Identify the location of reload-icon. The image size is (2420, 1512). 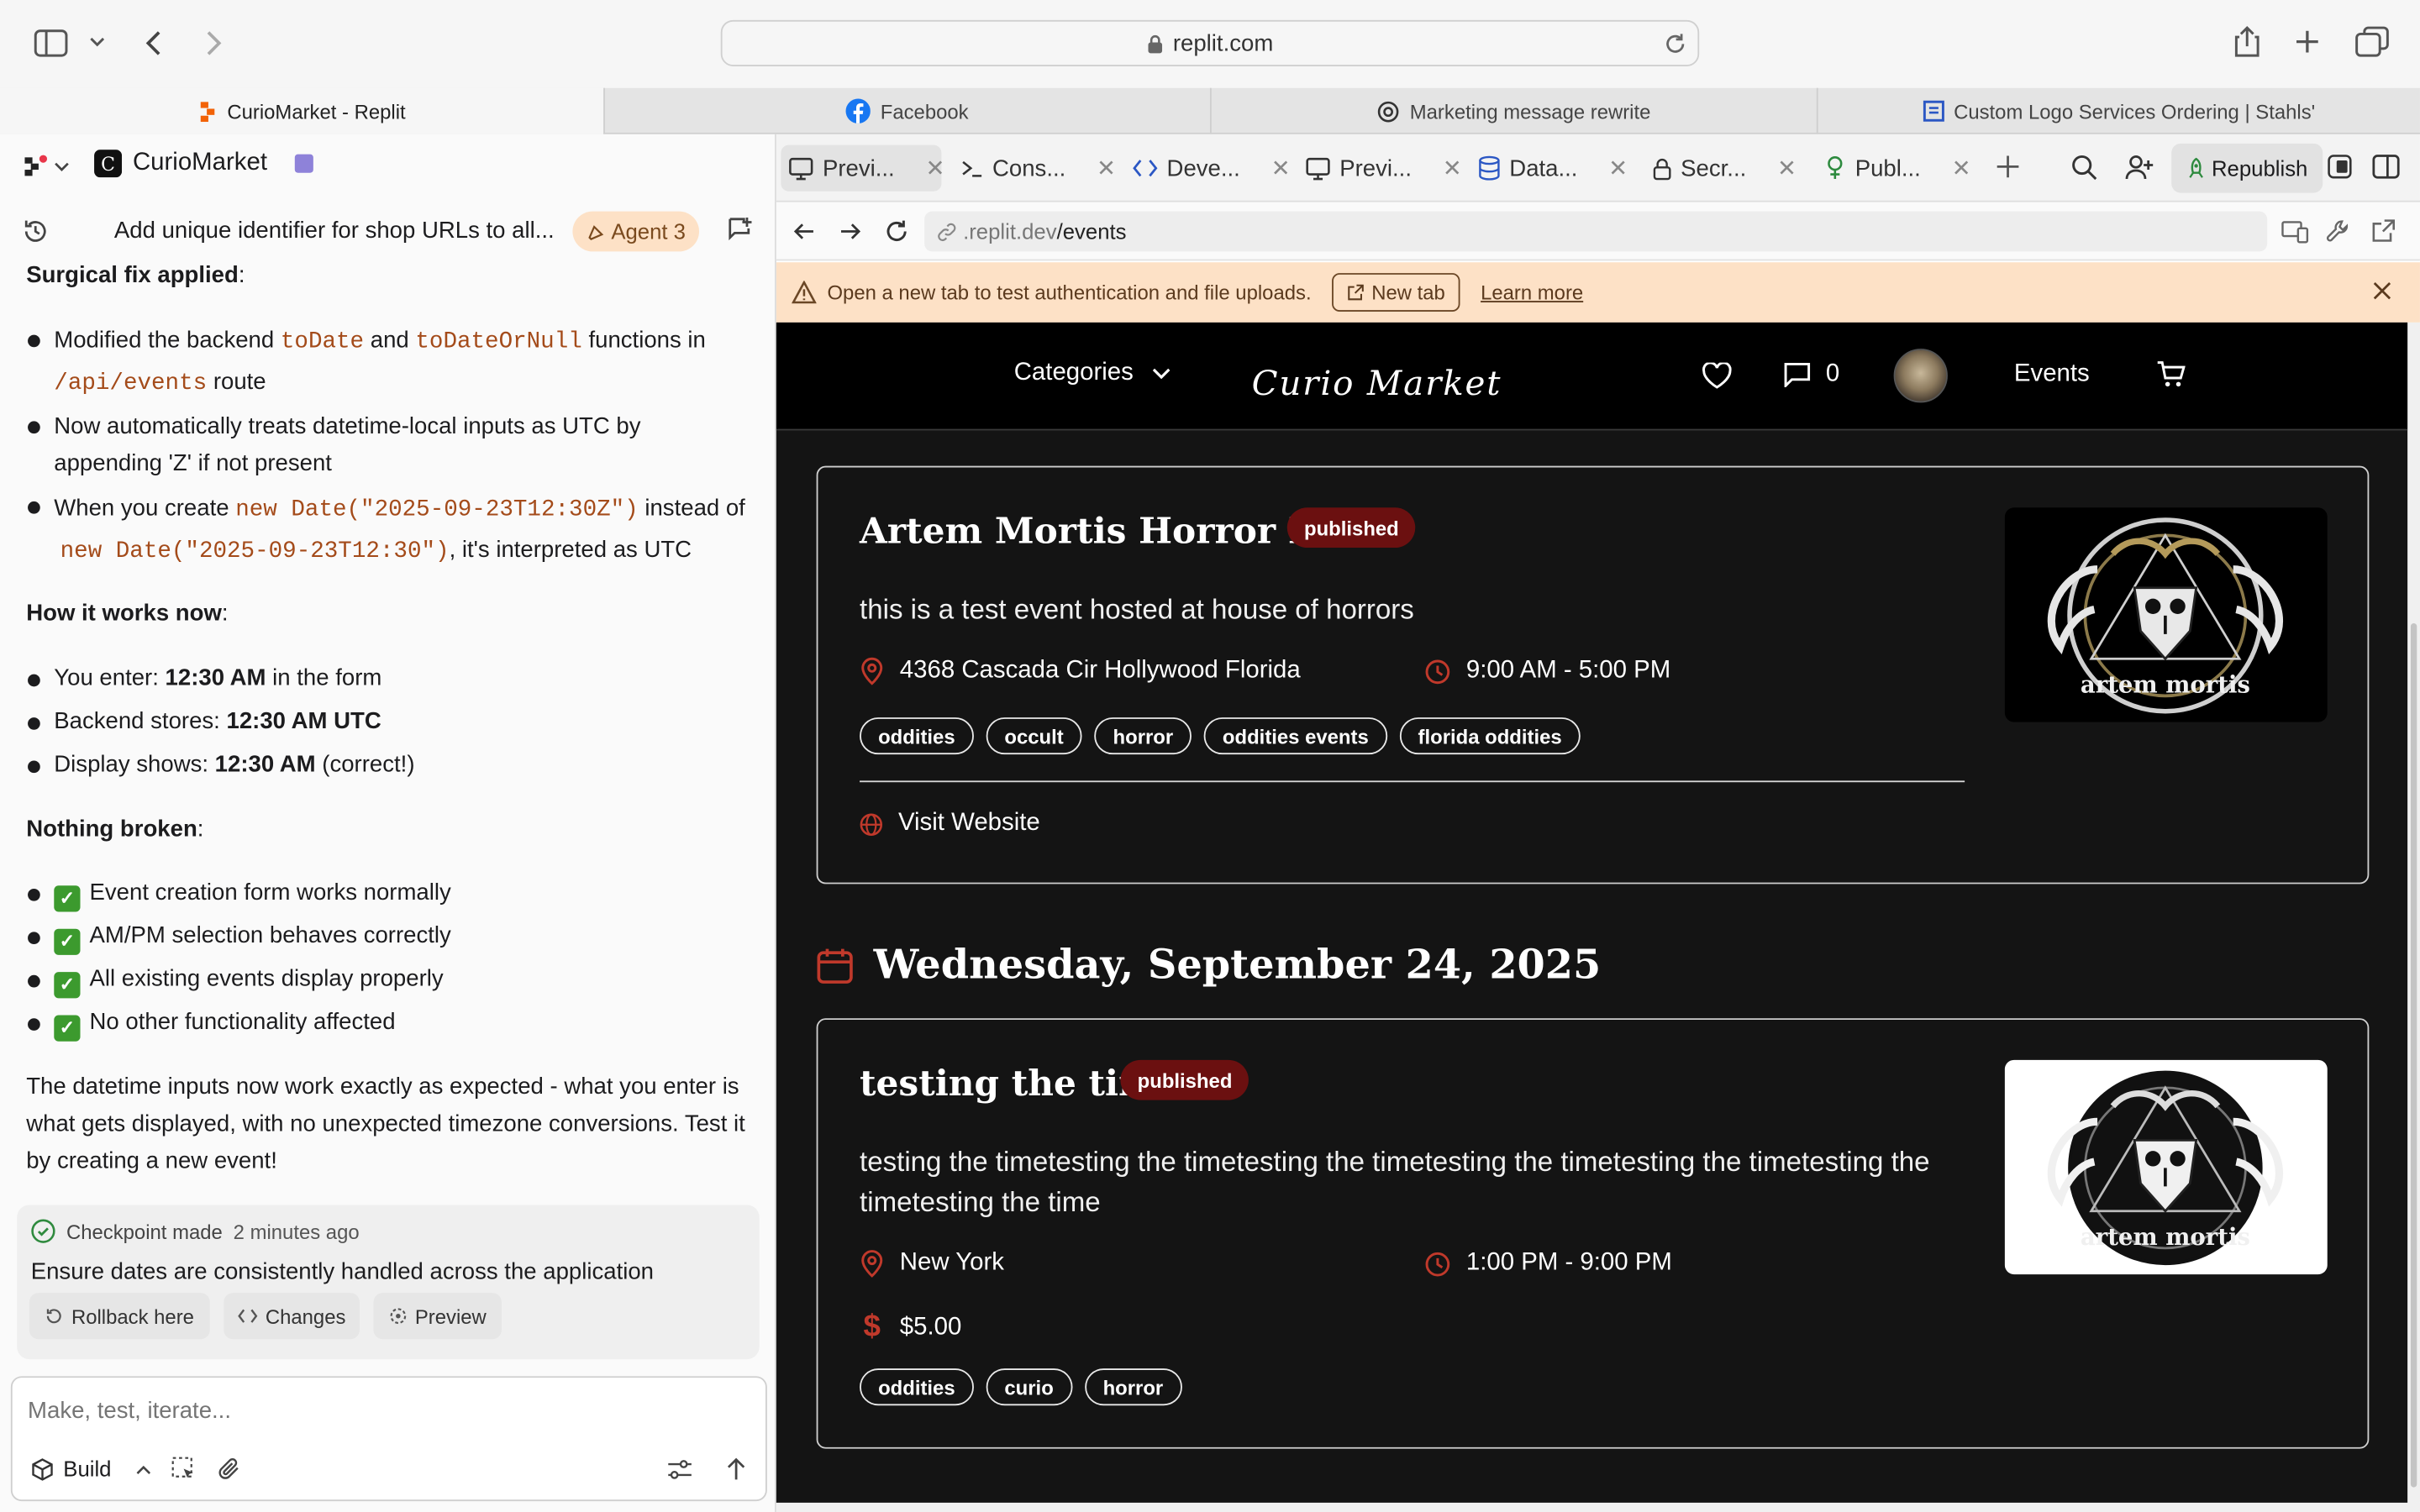
(1676, 44).